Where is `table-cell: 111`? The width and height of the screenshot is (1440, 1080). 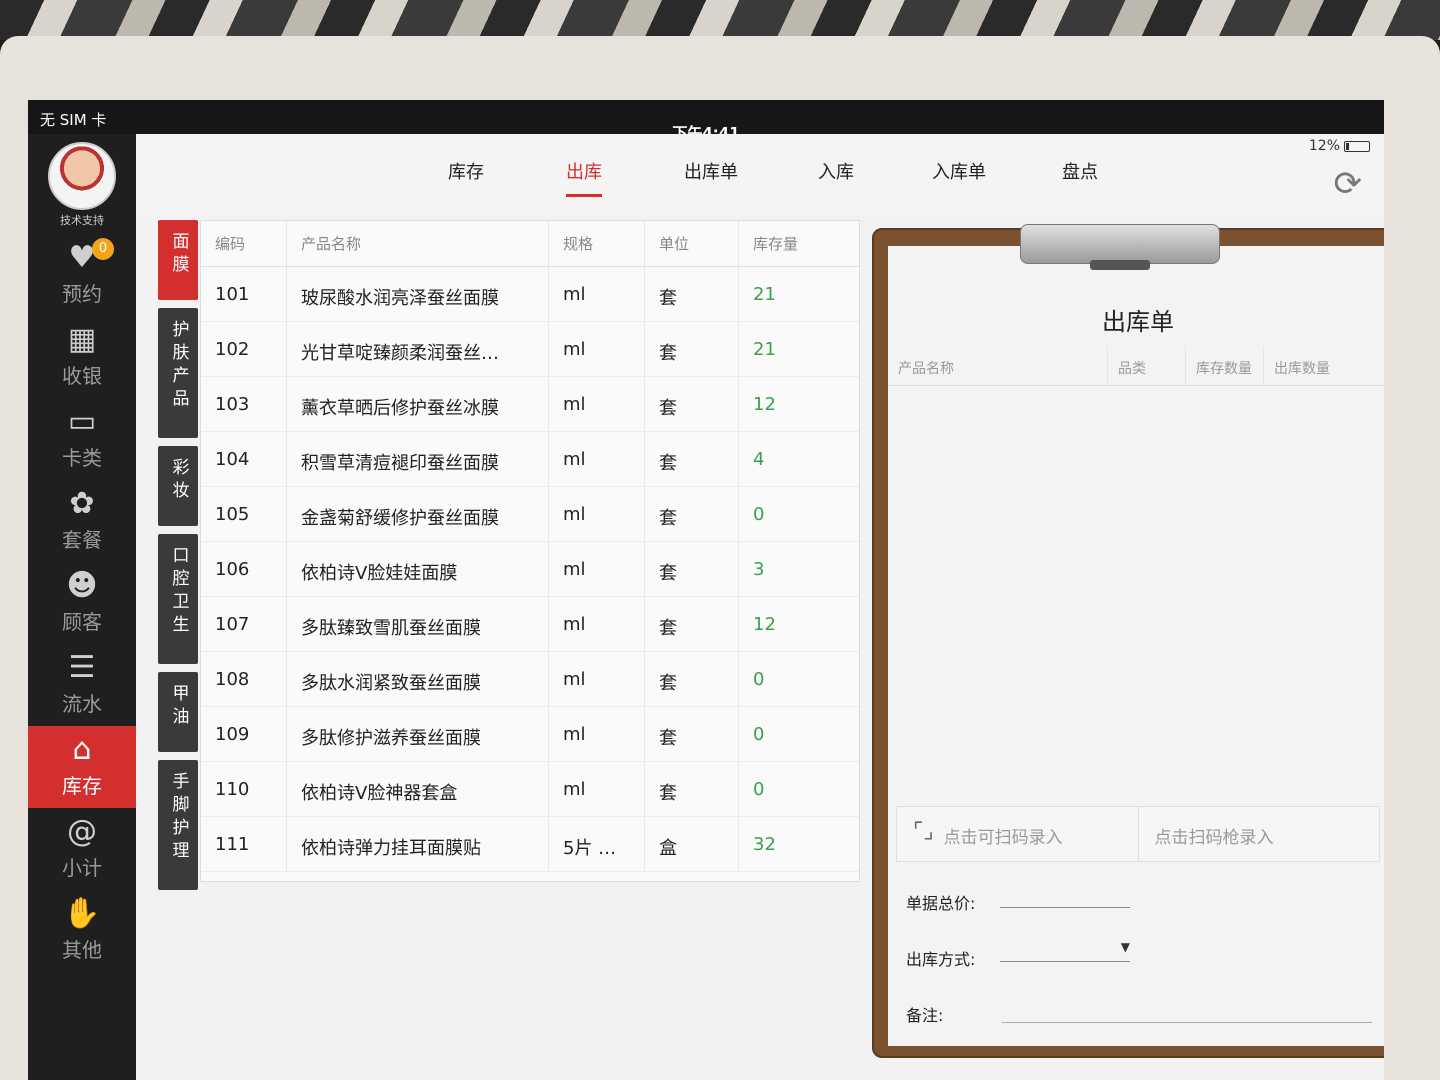
table-cell: 111 is located at coordinates (244, 844).